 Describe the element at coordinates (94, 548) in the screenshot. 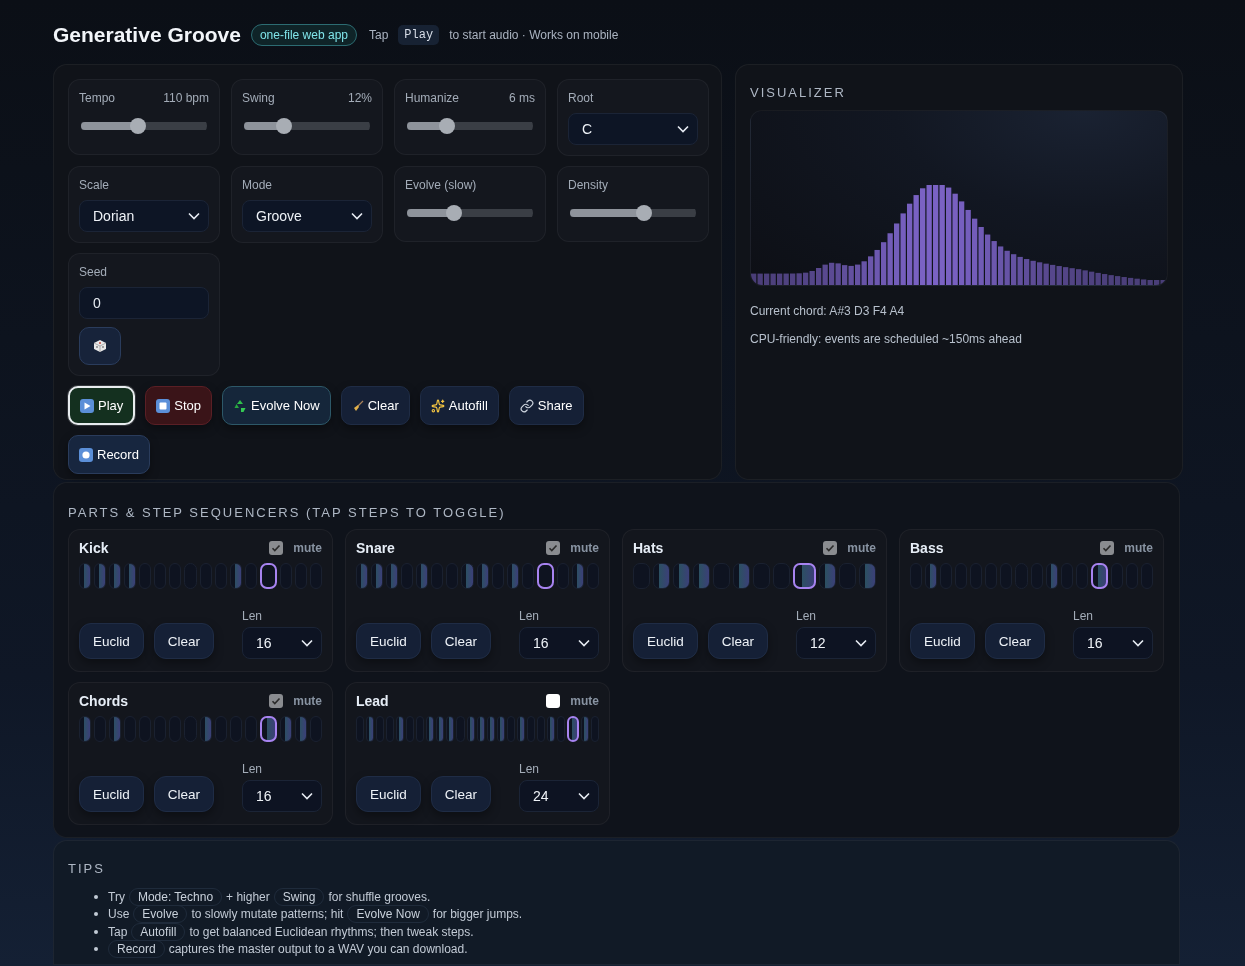

I see `part-name: Kick` at that location.